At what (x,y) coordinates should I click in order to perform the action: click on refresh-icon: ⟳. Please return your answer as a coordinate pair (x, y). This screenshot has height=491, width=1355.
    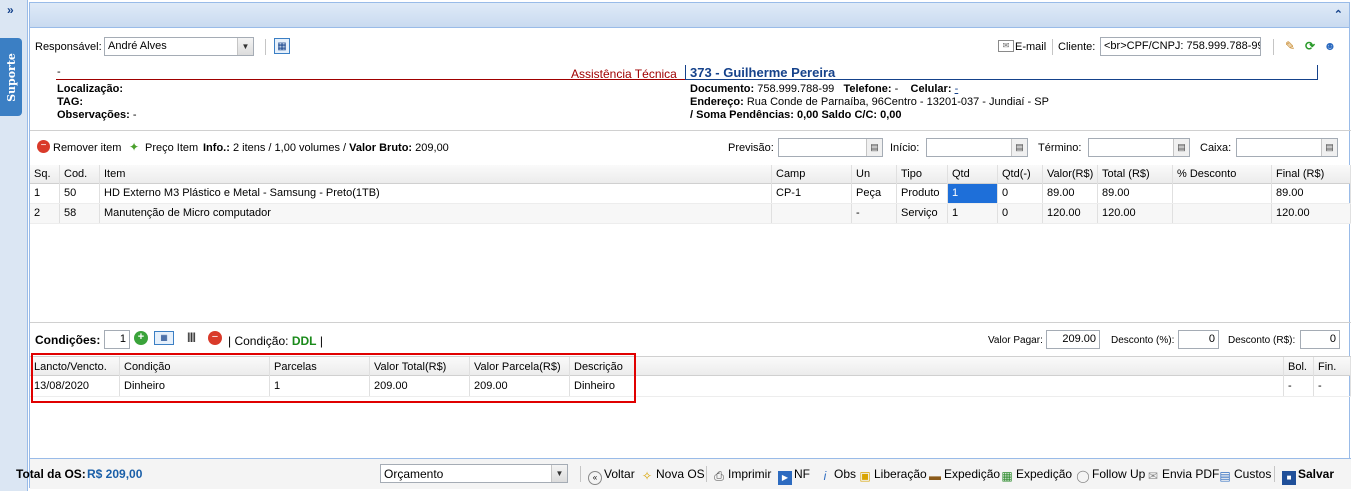
    Looking at the image, I should click on (1310, 46).